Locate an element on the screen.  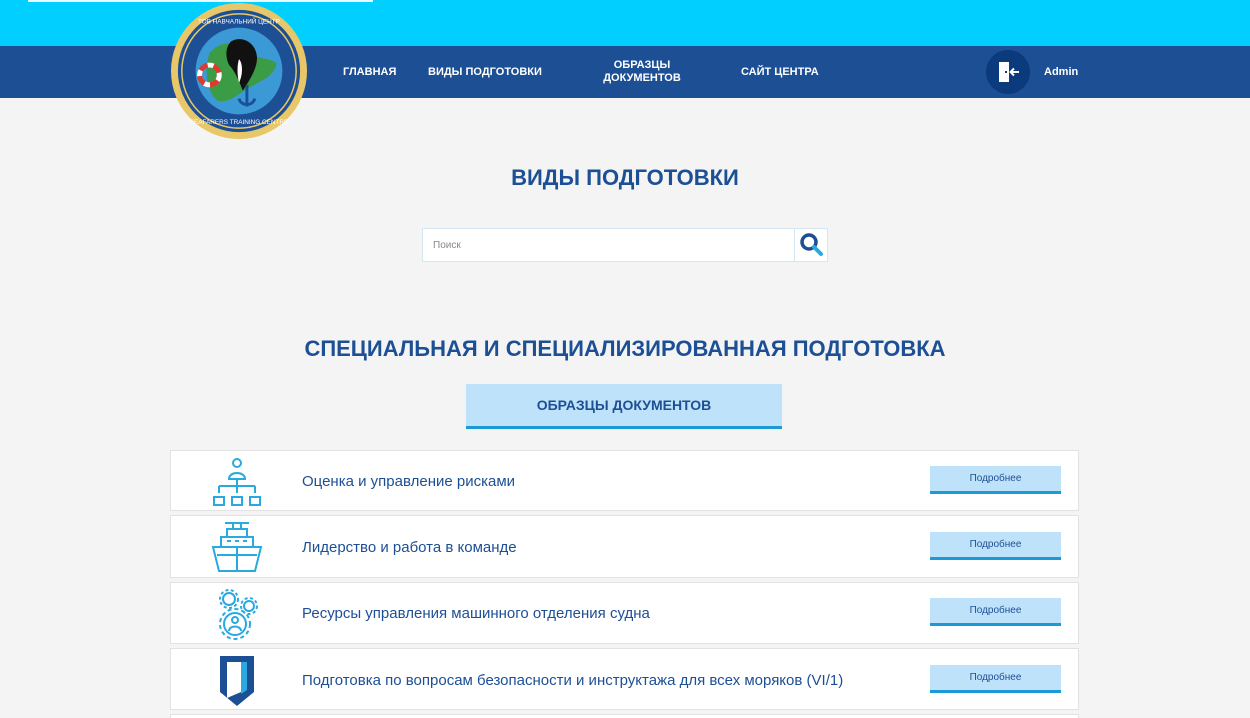
nav-document-samples: ОБРАЗЦЫ ДОКУМЕНТОВ is located at coordinates (642, 72).